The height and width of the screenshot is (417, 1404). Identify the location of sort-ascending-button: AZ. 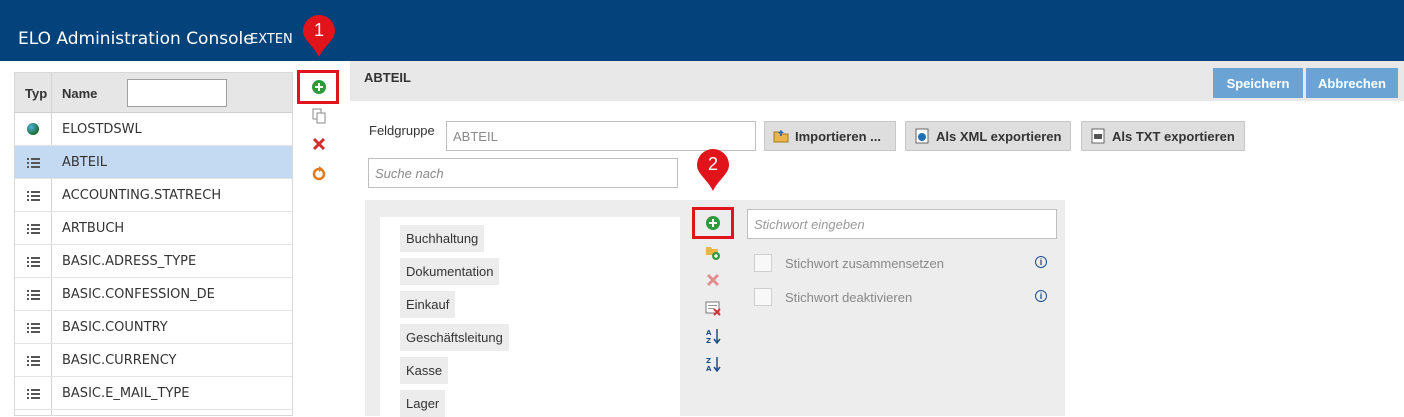
(713, 336).